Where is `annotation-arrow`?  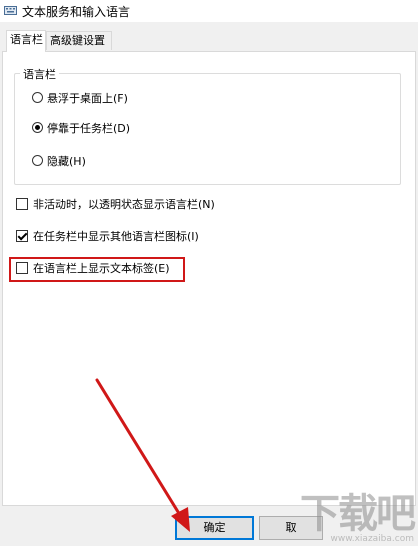 annotation-arrow is located at coordinates (142, 455).